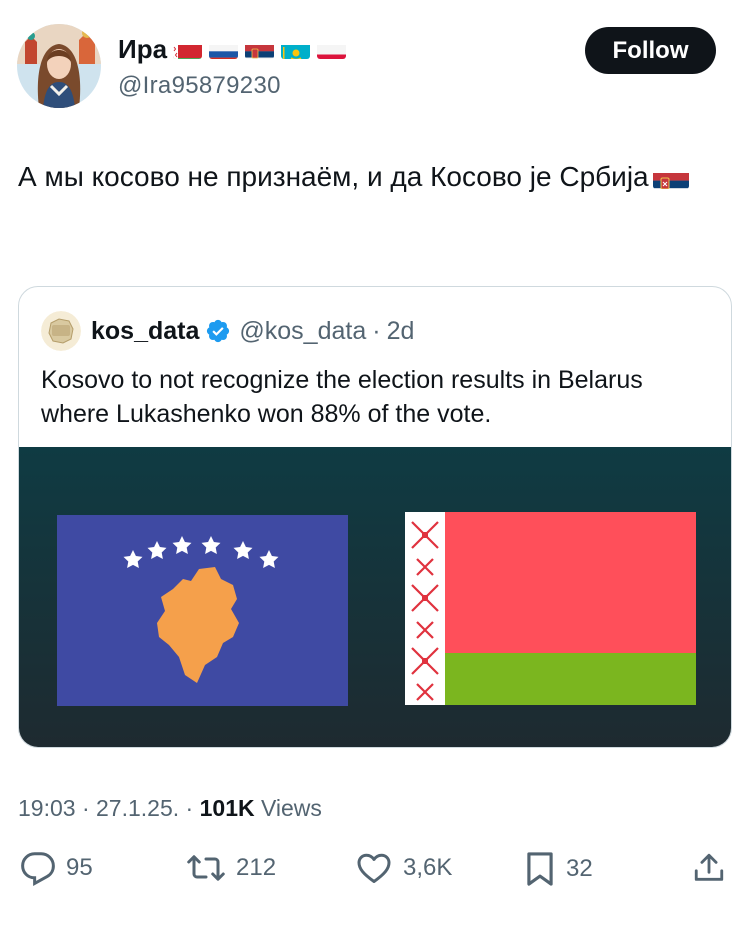  I want to click on action-bar: 95 212 3,6K 32, so click(375, 877).